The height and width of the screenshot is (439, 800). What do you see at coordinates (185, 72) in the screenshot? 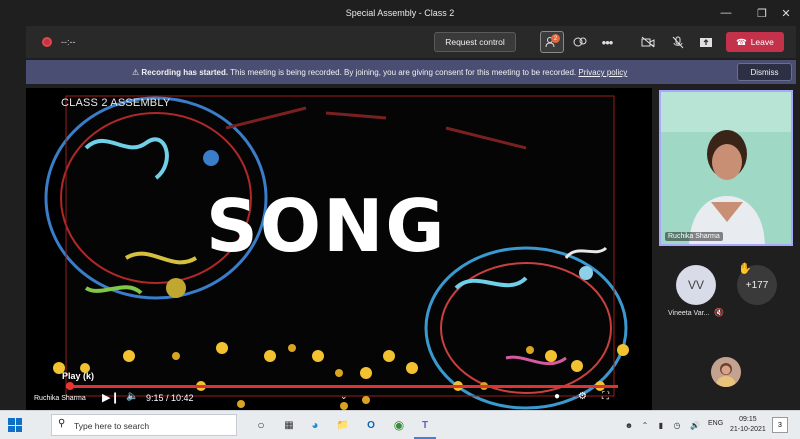
I see `recording-notice-title: Recording has started.` at bounding box center [185, 72].